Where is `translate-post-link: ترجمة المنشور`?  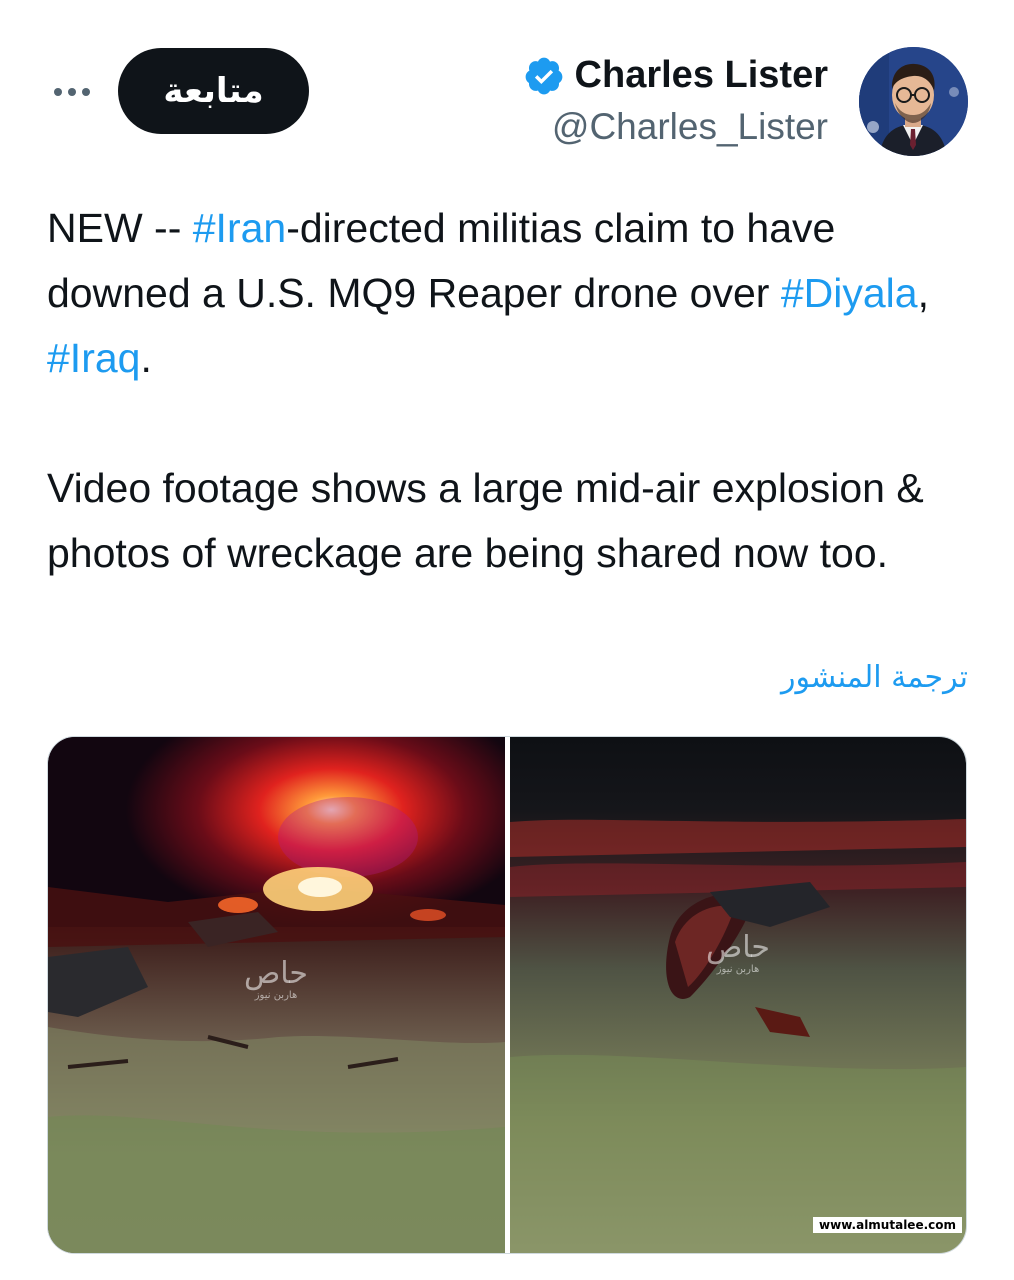
translate-post-link: ترجمة المنشور is located at coordinates (874, 677).